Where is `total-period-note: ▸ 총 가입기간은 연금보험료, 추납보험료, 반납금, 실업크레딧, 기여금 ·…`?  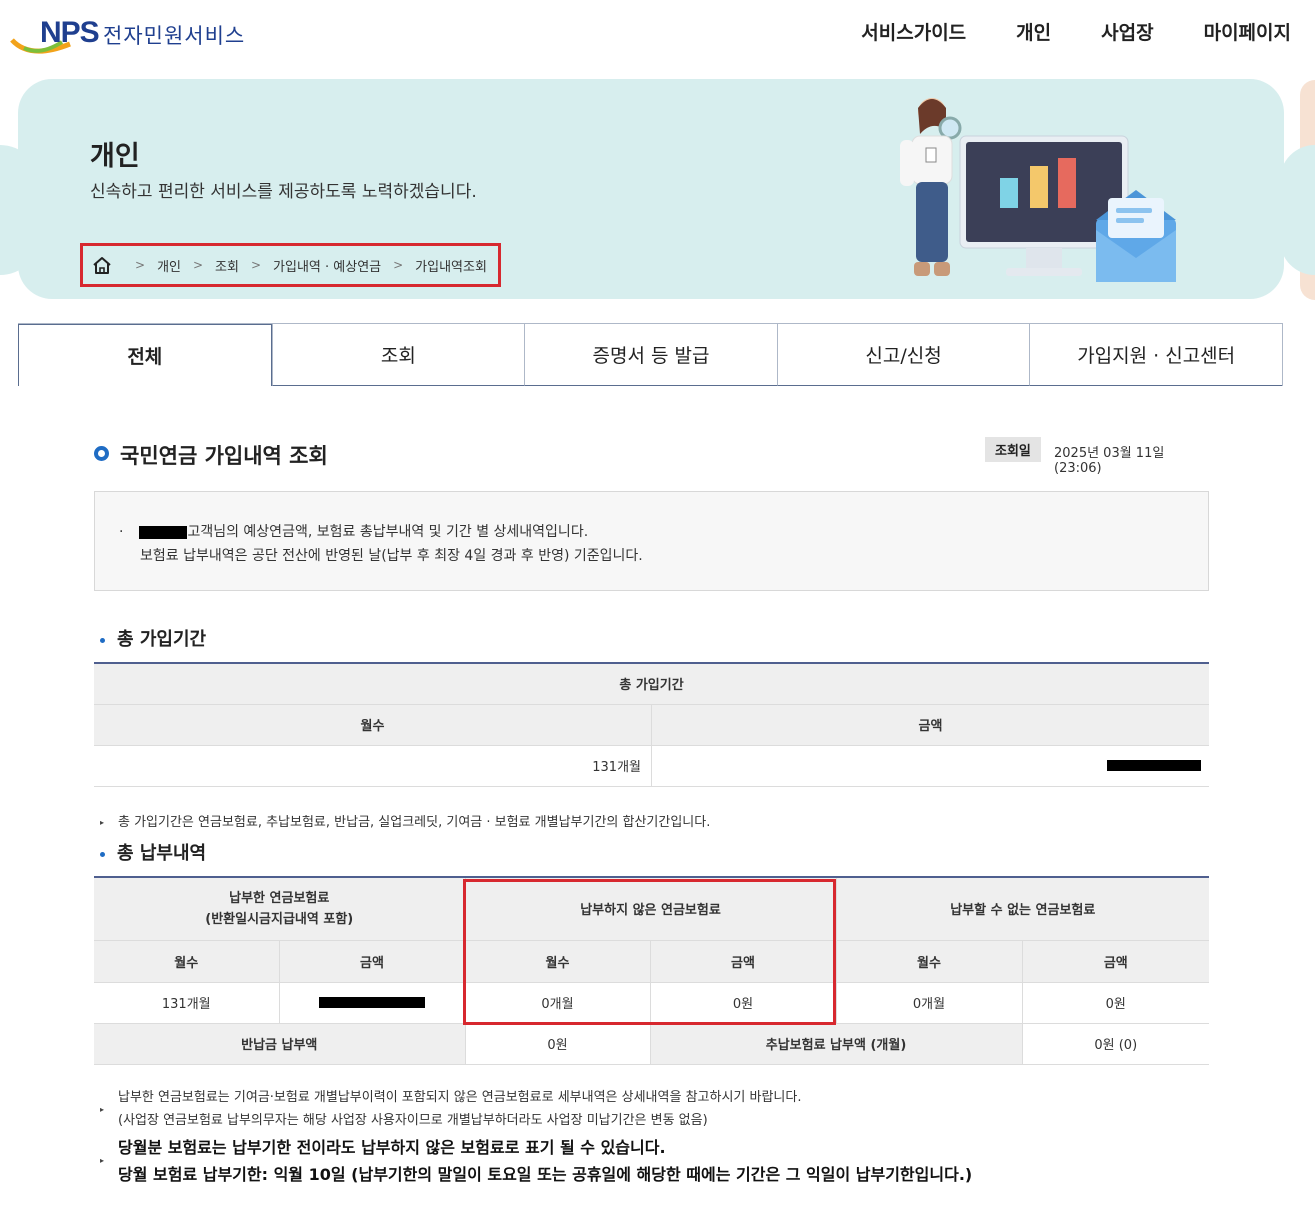
total-period-note: ▸ 총 가입기간은 연금보험료, 추납보험료, 반납금, 실업크레딧, 기여금 ·… is located at coordinates (405, 820).